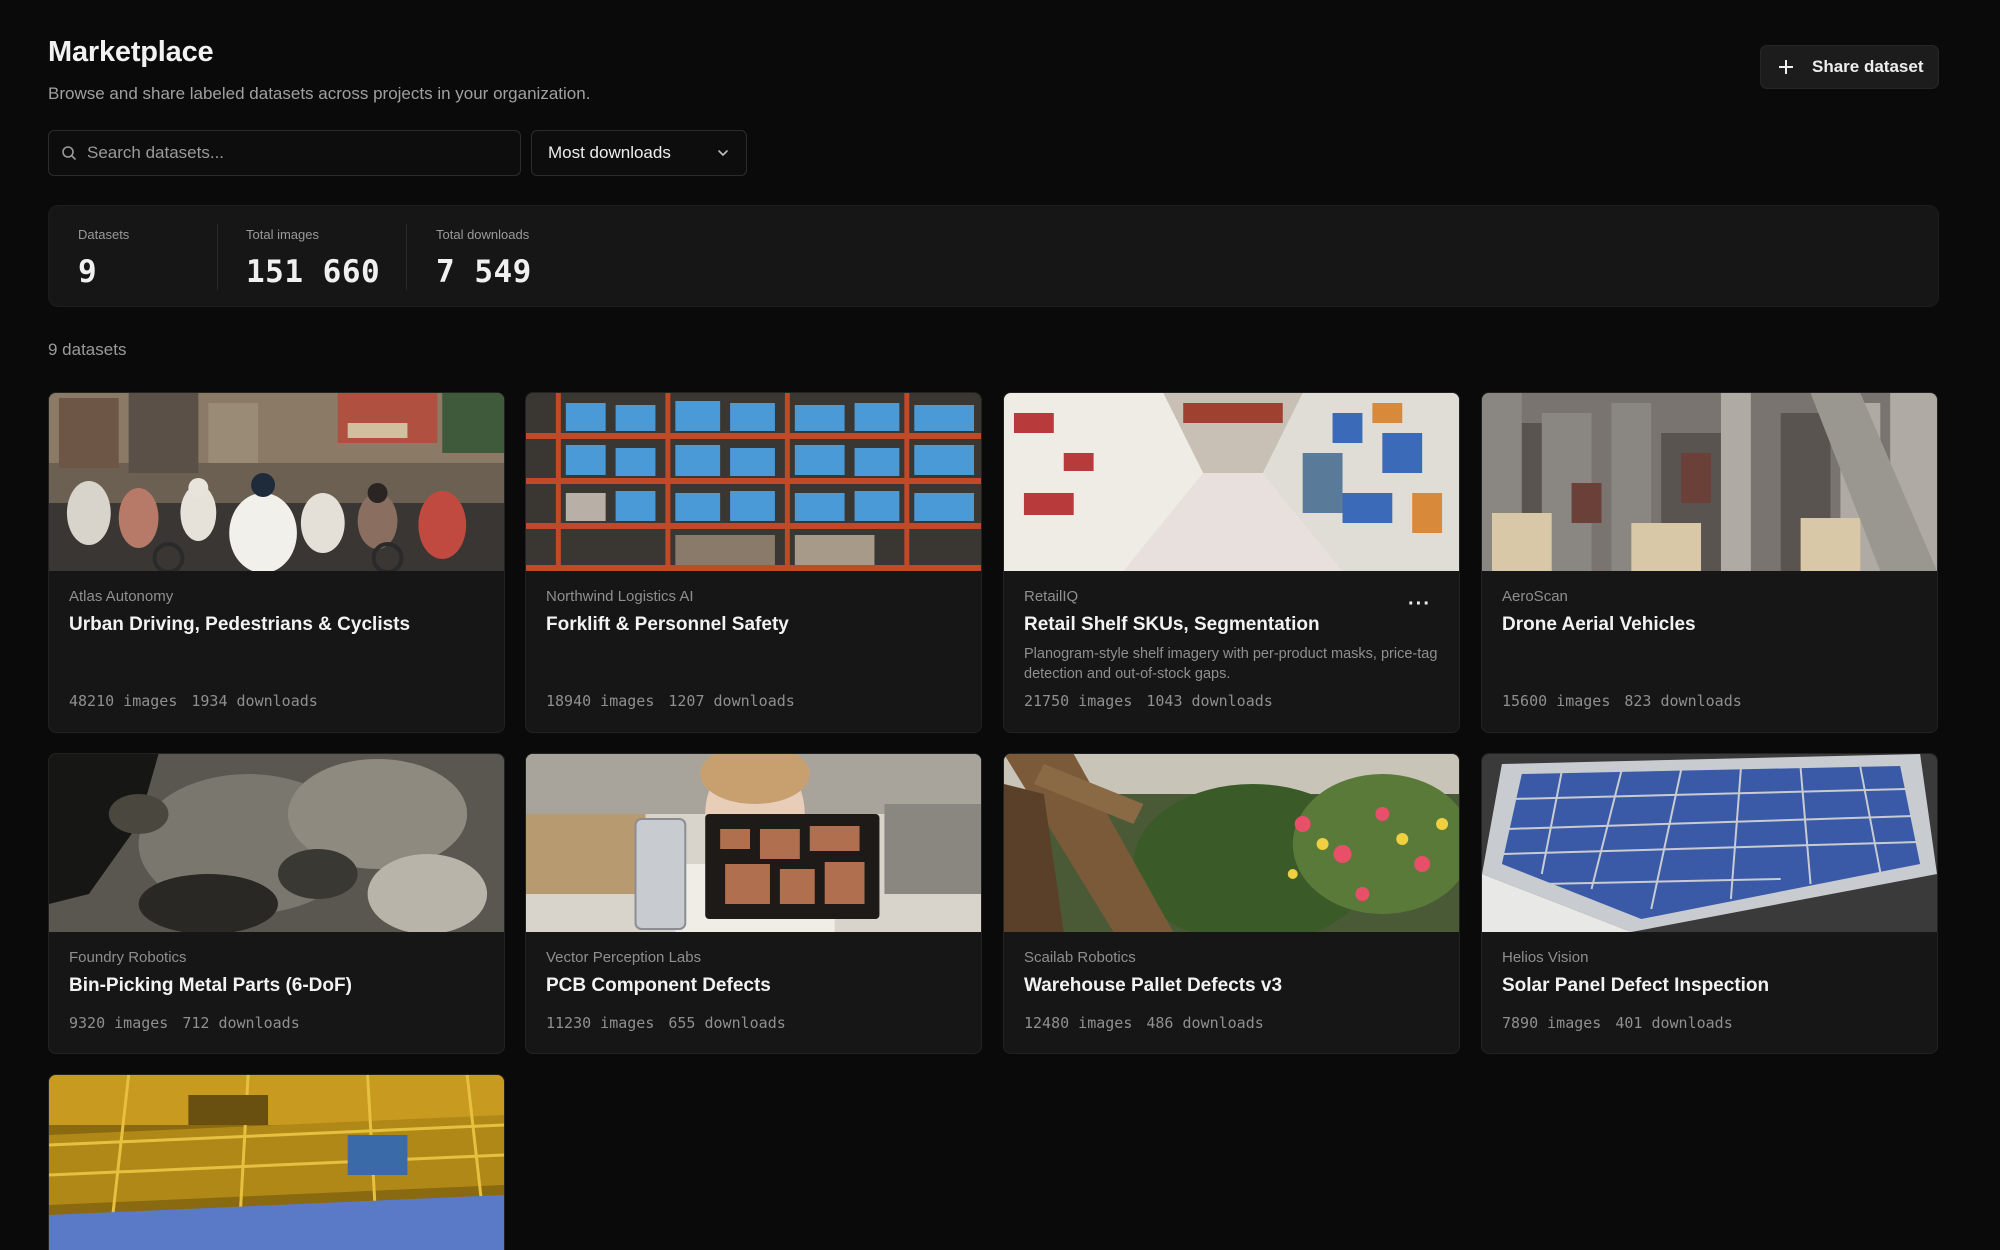 The height and width of the screenshot is (1250, 2000). I want to click on card-images: 48210 images, so click(123, 701).